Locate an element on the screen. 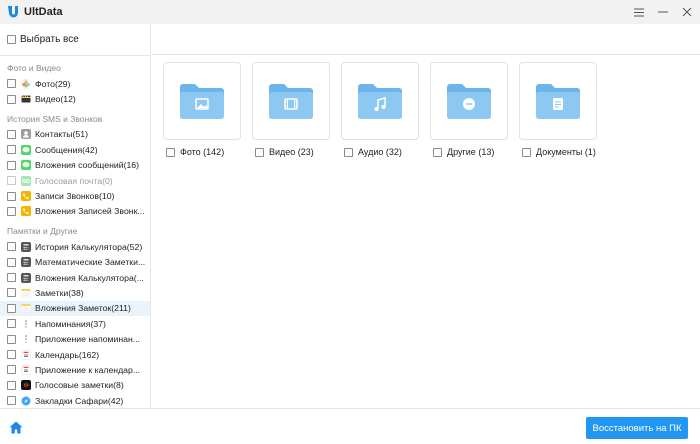 The image size is (700, 444). card-label: Аудио (32) is located at coordinates (380, 152).